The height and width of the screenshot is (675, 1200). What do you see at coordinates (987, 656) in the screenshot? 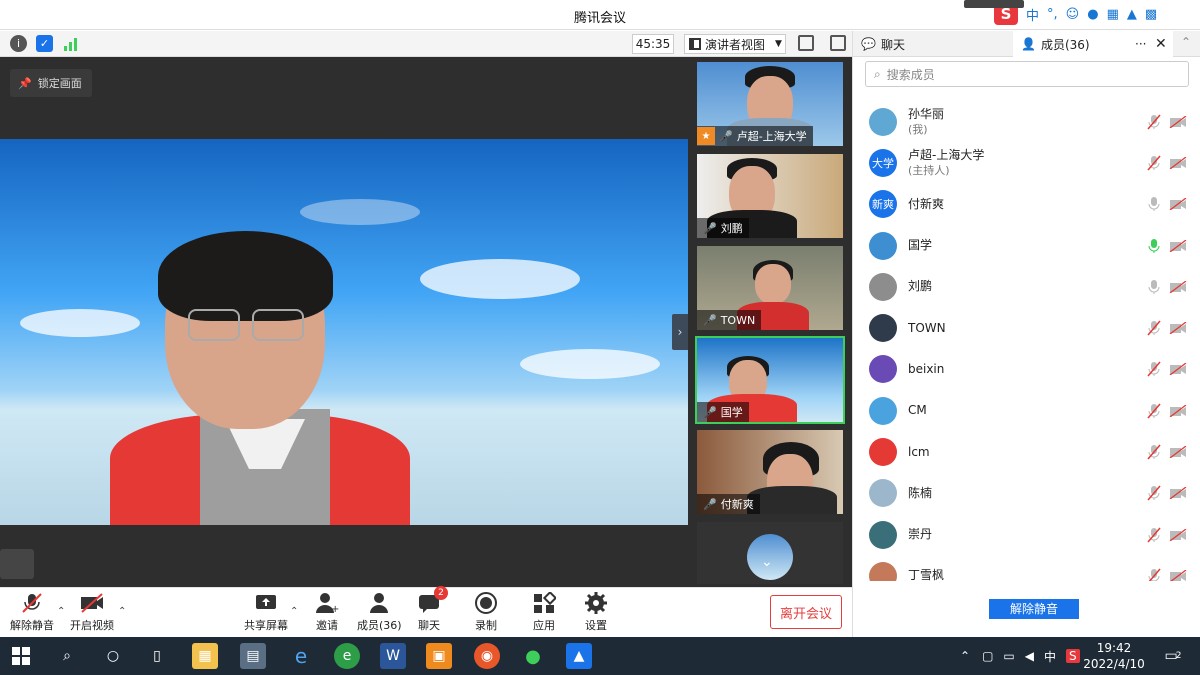
I see `tray-app-icon: ▢` at bounding box center [987, 656].